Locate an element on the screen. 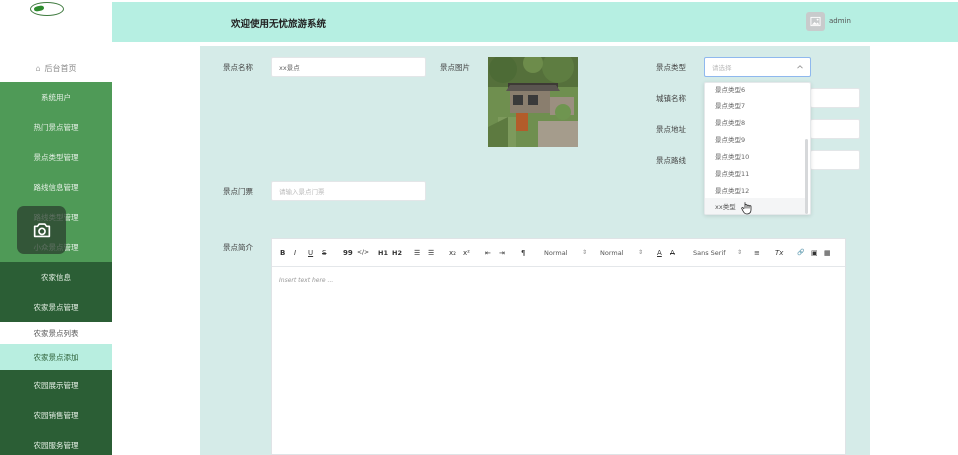 The width and height of the screenshot is (958, 455). sidebar-item-routes: 路线信息管理 is located at coordinates (56, 187).